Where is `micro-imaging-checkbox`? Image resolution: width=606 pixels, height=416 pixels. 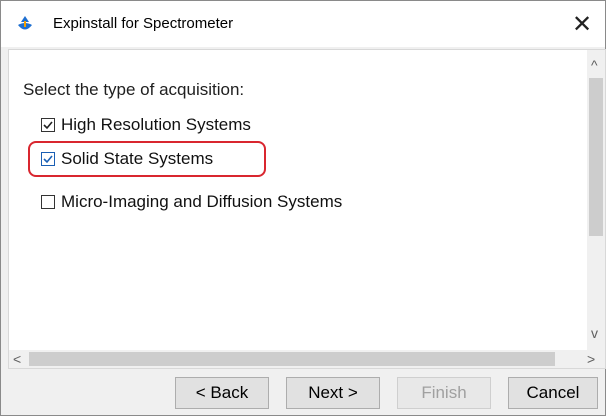 micro-imaging-checkbox is located at coordinates (48, 202).